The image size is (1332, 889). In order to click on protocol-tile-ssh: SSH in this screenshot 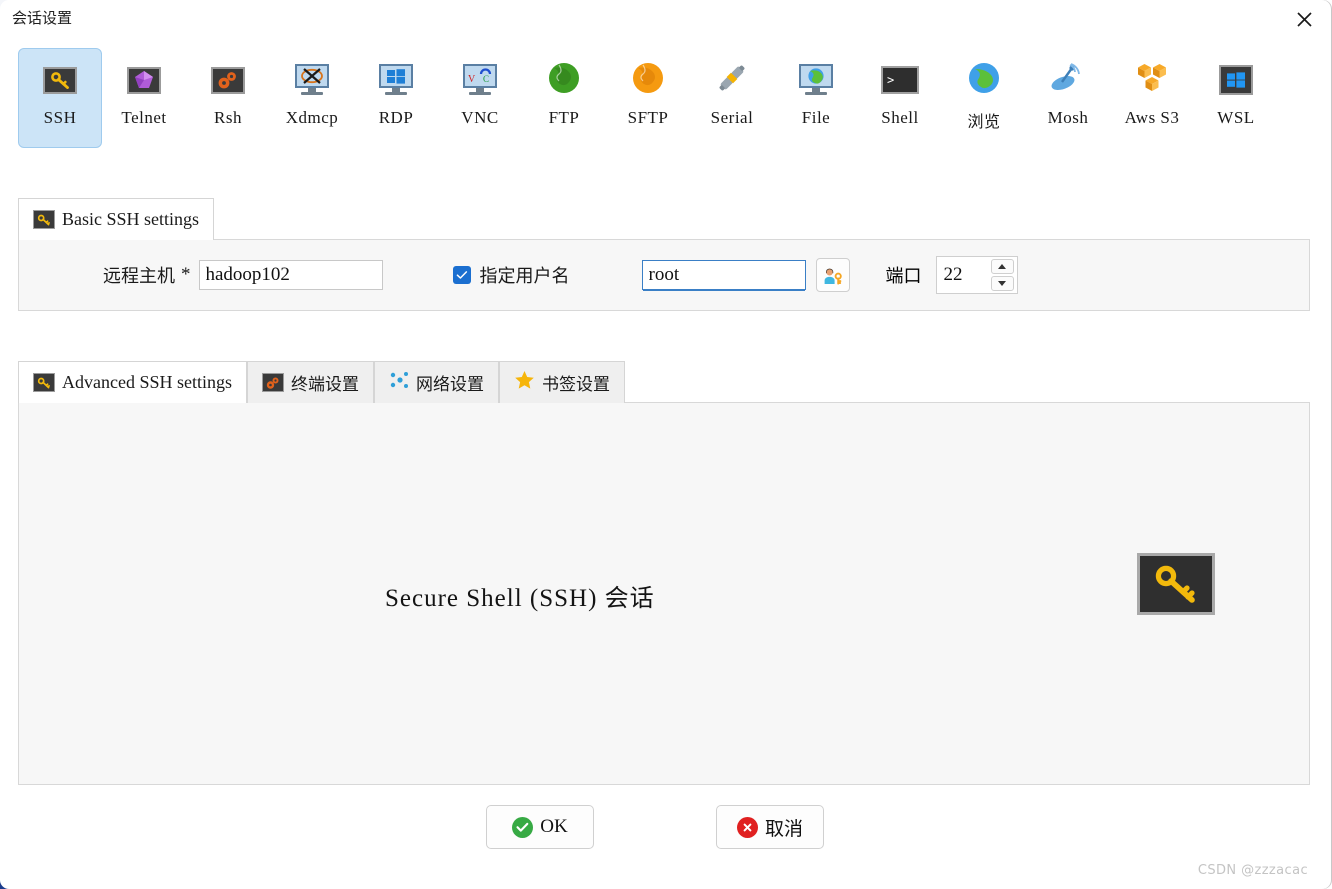, I will do `click(60, 98)`.